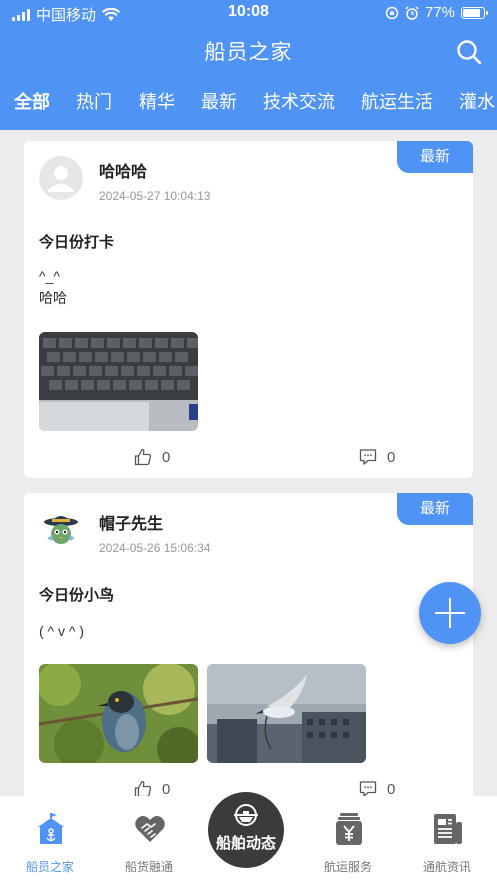 The height and width of the screenshot is (883, 497). What do you see at coordinates (248, 104) in the screenshot?
I see `category-tabs: 全部 热门 精华 最新 技术交流 航运生活 灌水` at bounding box center [248, 104].